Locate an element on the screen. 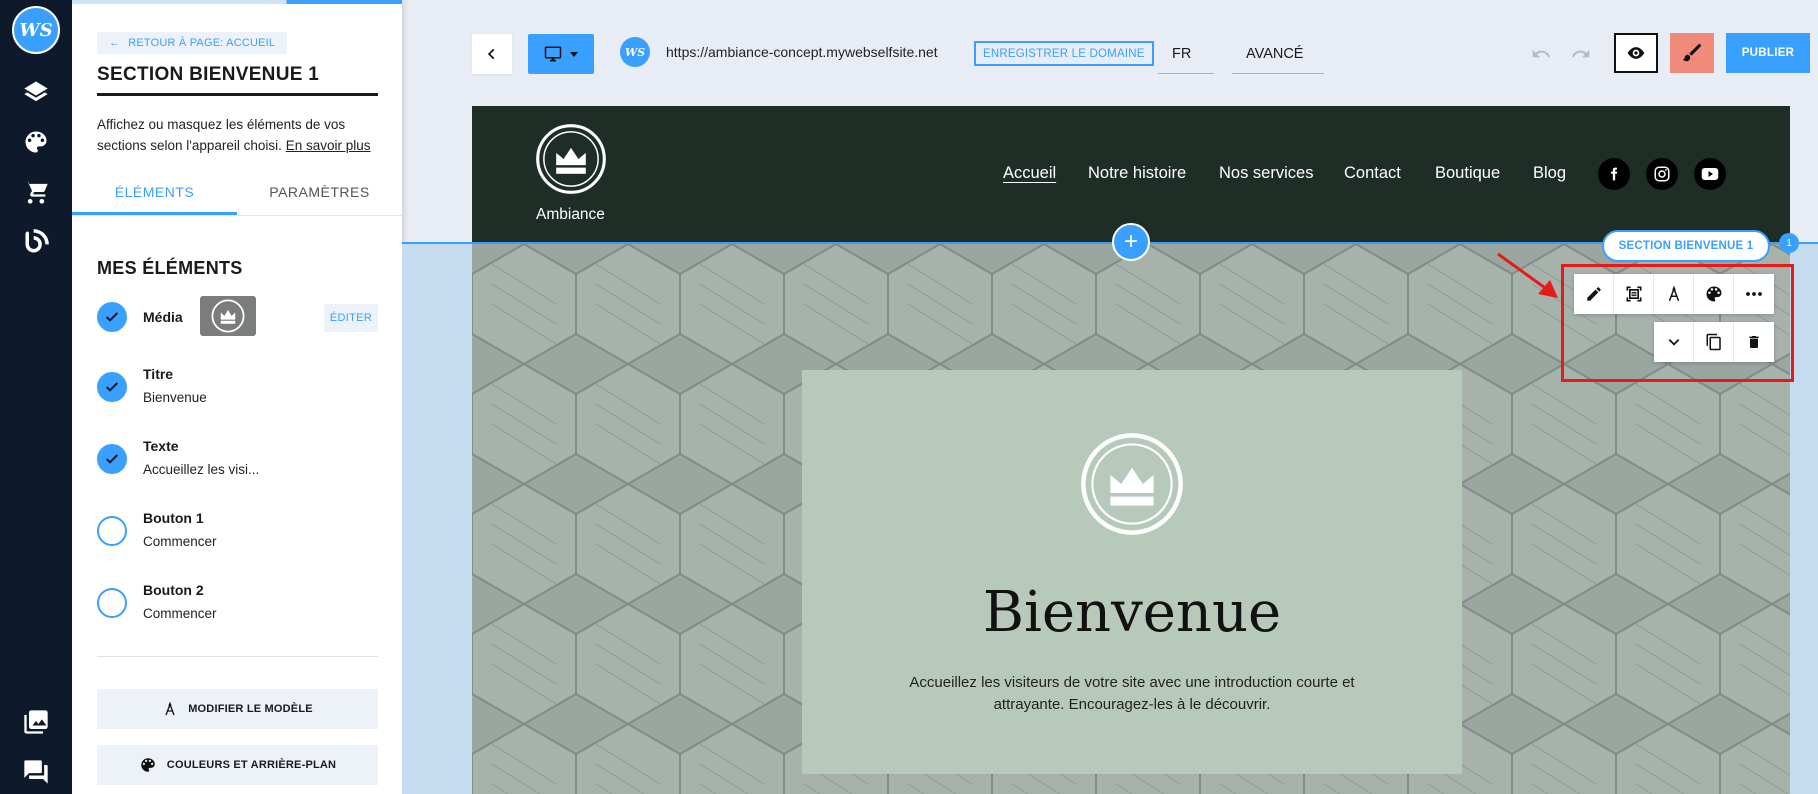 The image size is (1818, 794). redo-icon is located at coordinates (1581, 54).